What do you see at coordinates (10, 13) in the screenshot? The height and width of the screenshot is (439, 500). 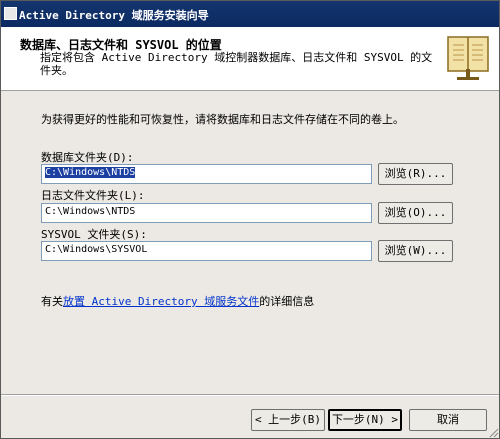 I see `window-icon` at bounding box center [10, 13].